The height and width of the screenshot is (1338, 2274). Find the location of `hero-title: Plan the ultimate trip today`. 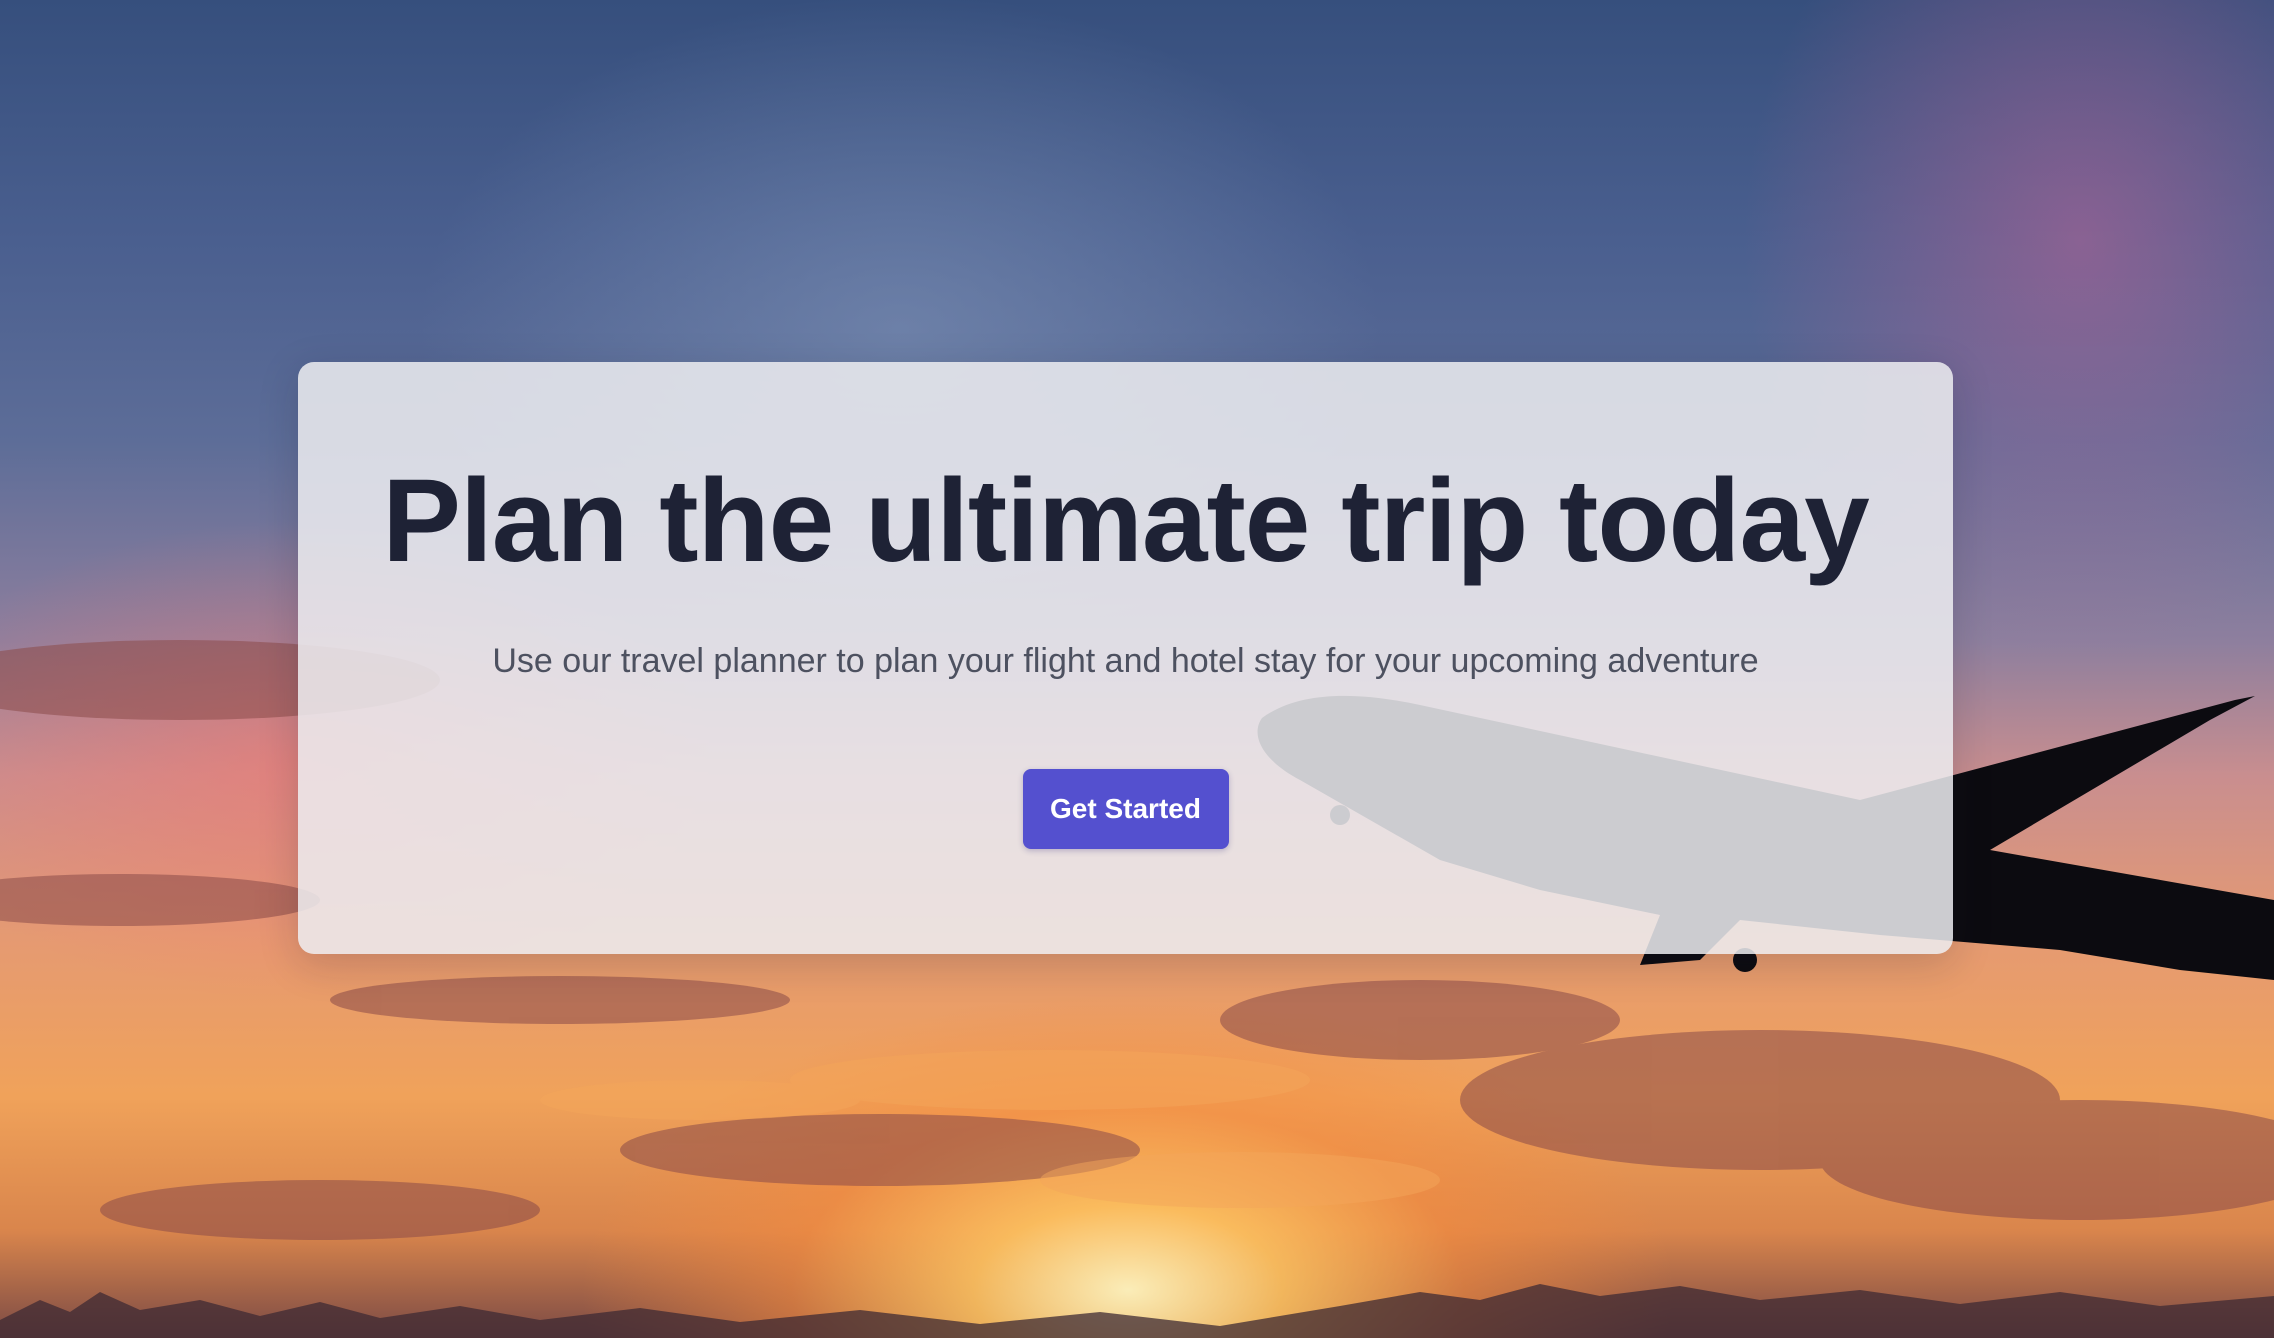

hero-title: Plan the ultimate trip today is located at coordinates (1126, 521).